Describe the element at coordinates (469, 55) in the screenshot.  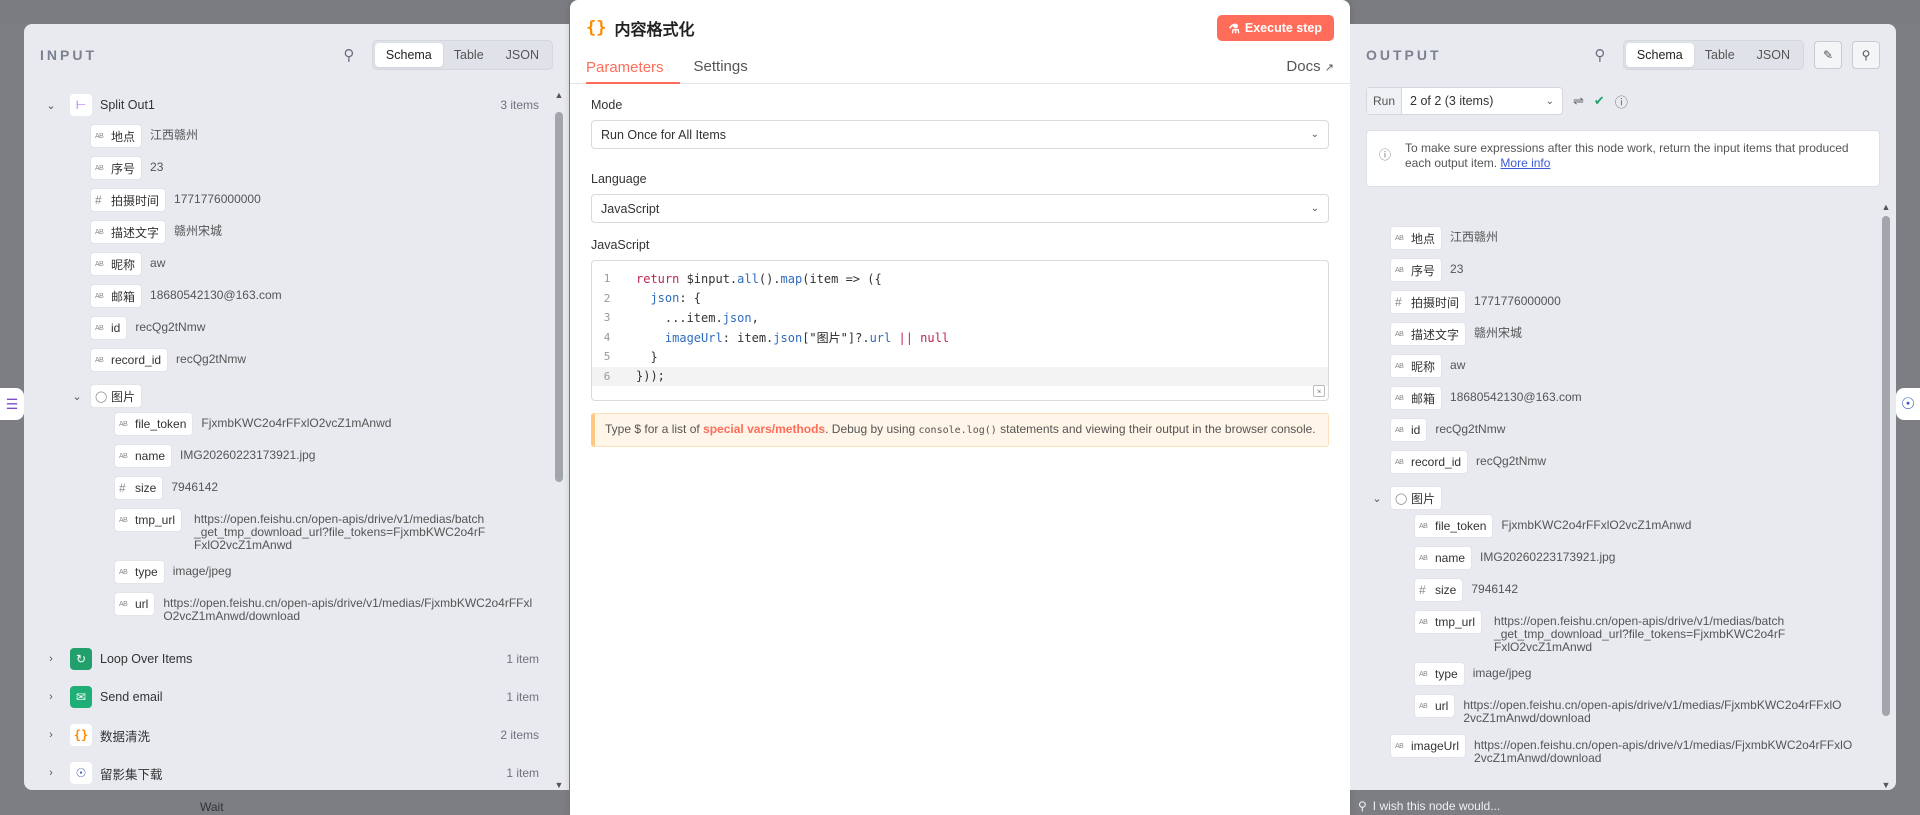
I see `input-tab-table: Table` at that location.